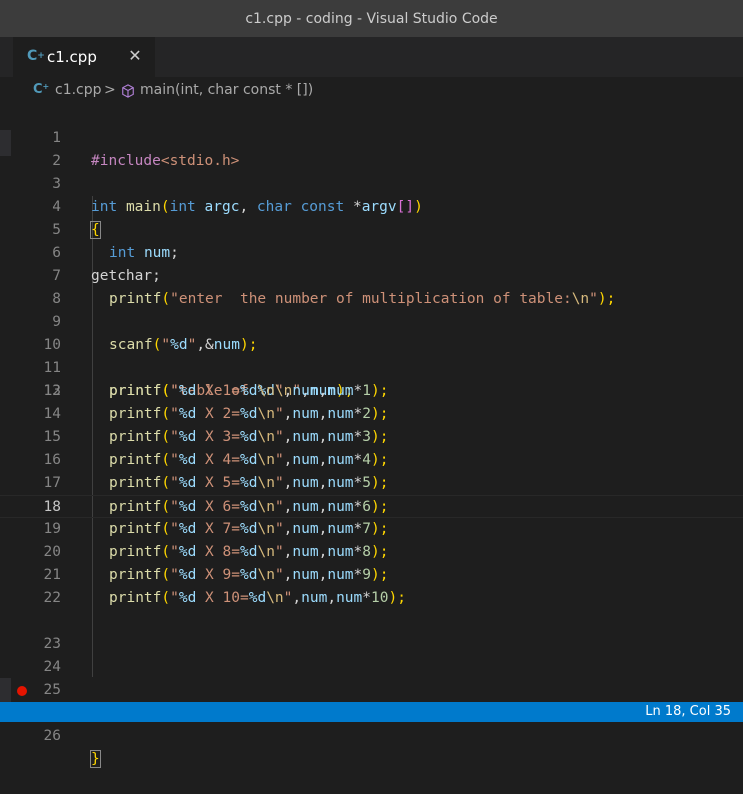 This screenshot has width=743, height=794. I want to click on code-line: 13 printf("%d X 1=%d\n",num,num*1);, so click(371, 391).